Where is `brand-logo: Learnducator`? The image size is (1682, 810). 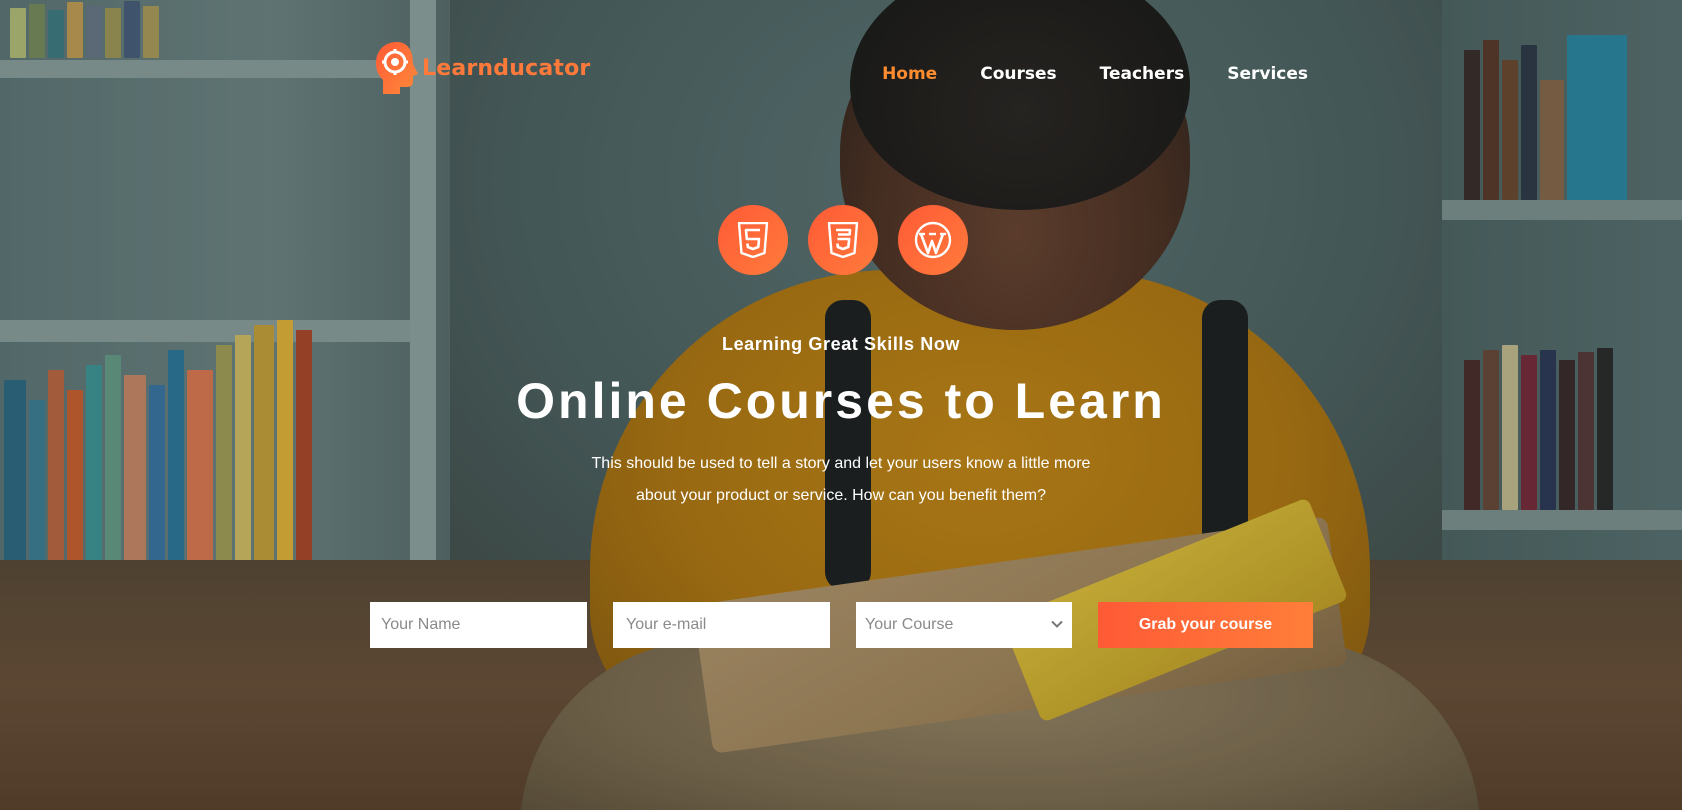 brand-logo: Learnducator is located at coordinates (482, 68).